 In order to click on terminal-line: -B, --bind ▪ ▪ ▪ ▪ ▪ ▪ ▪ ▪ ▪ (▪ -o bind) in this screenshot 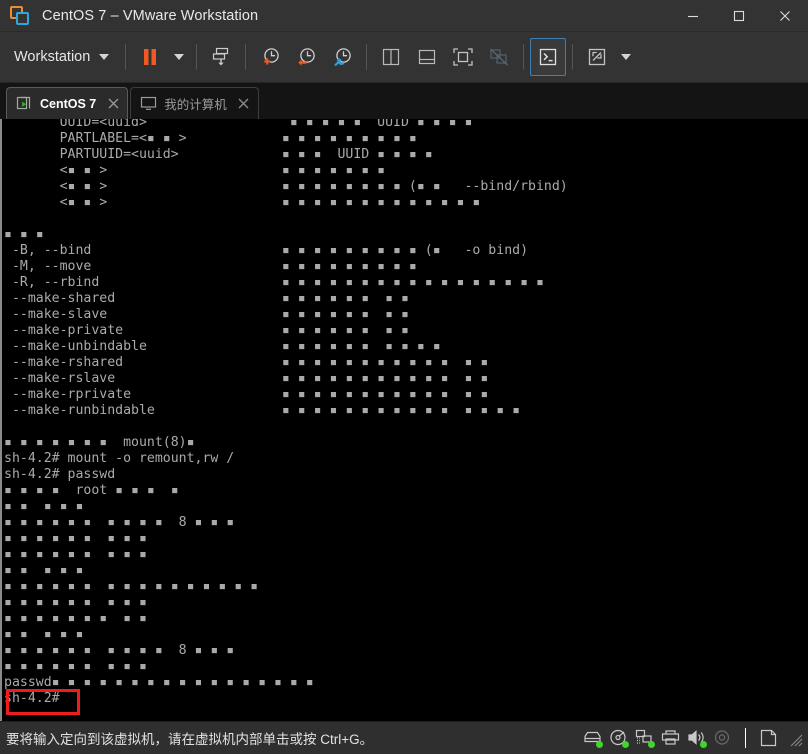, I will do `click(266, 250)`.